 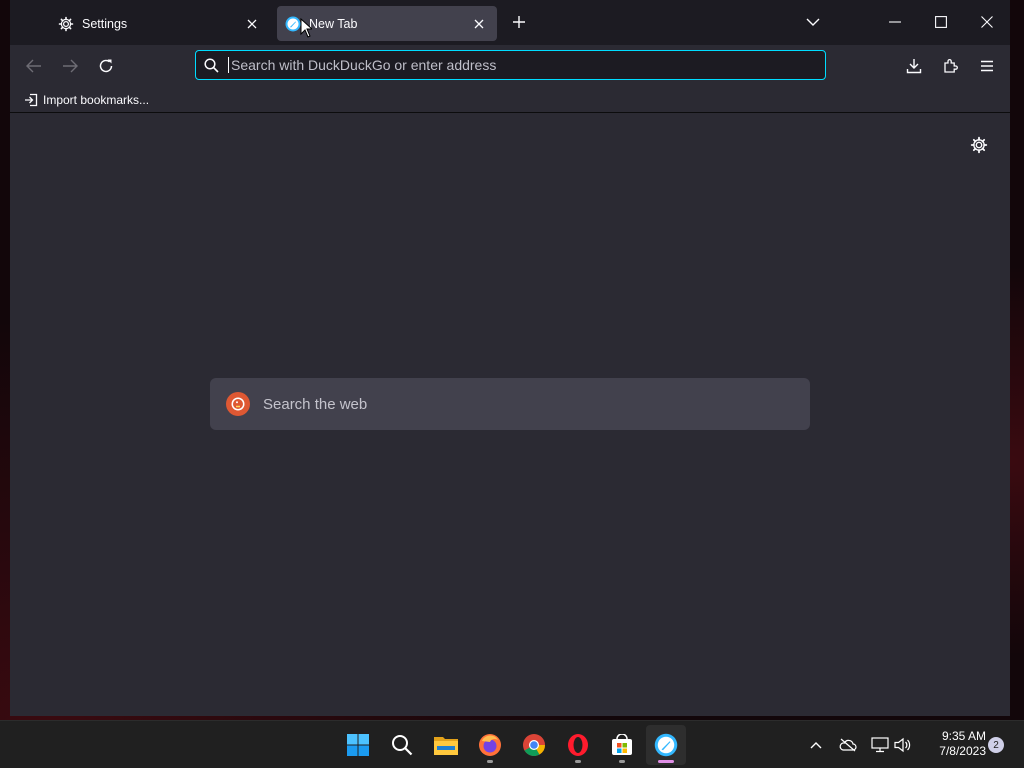 I want to click on extensions-button, so click(x=951, y=66).